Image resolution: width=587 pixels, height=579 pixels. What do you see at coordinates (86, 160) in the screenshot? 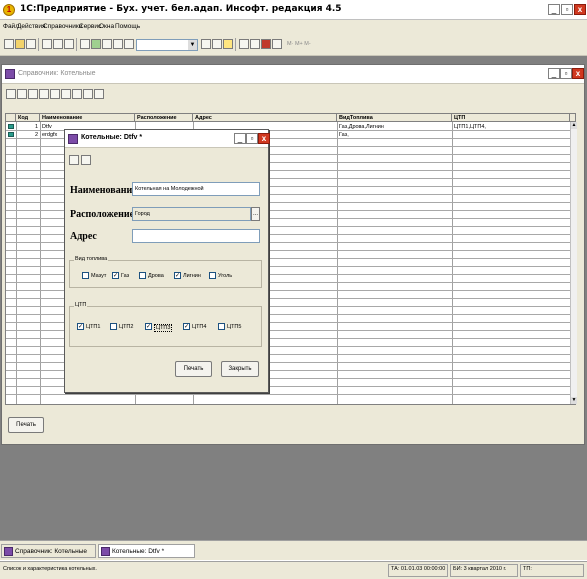
I see `dialog-tree-icon` at bounding box center [86, 160].